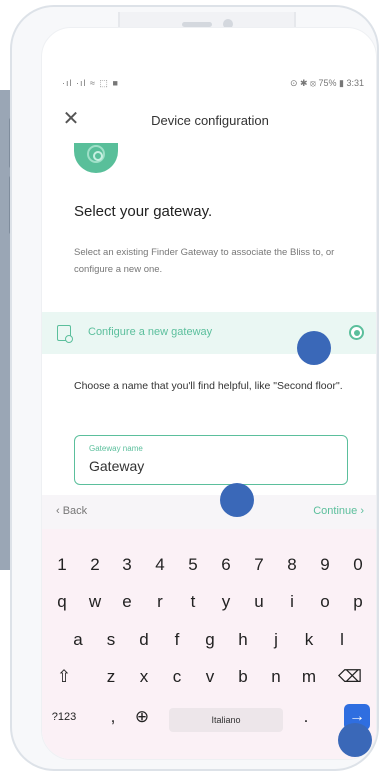  I want to click on page-title: Device configuration, so click(210, 120).